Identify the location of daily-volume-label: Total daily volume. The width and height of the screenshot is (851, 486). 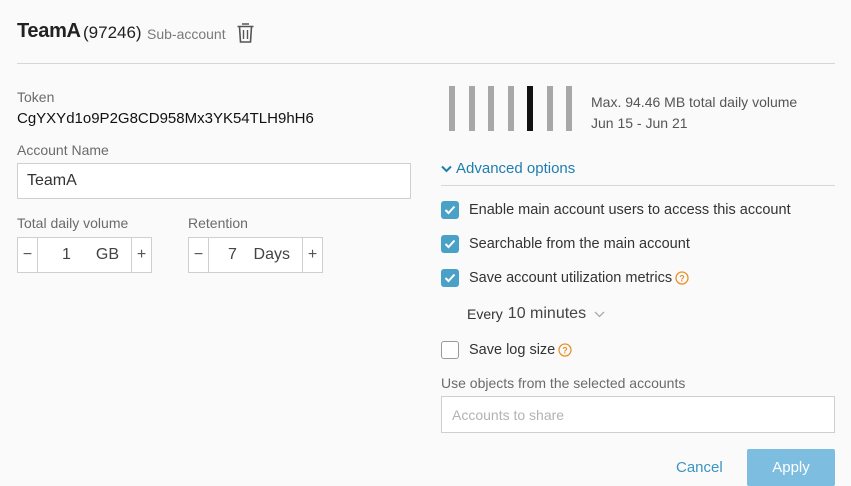
(73, 223).